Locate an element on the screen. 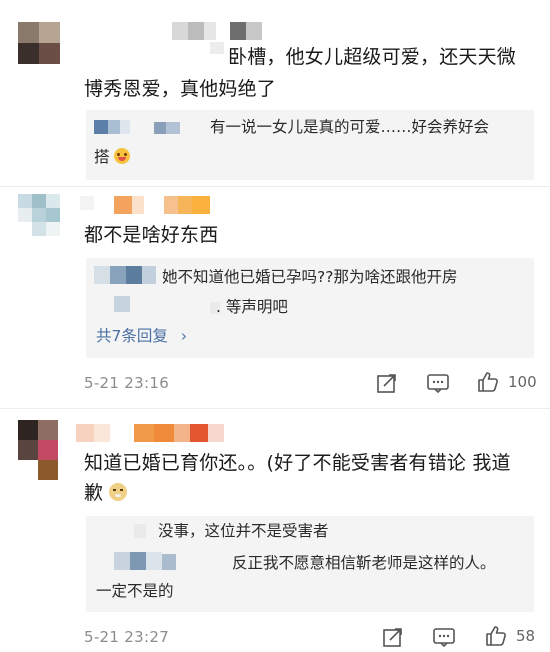 The height and width of the screenshot is (652, 550). comment-text-cont: 歉 is located at coordinates (106, 493).